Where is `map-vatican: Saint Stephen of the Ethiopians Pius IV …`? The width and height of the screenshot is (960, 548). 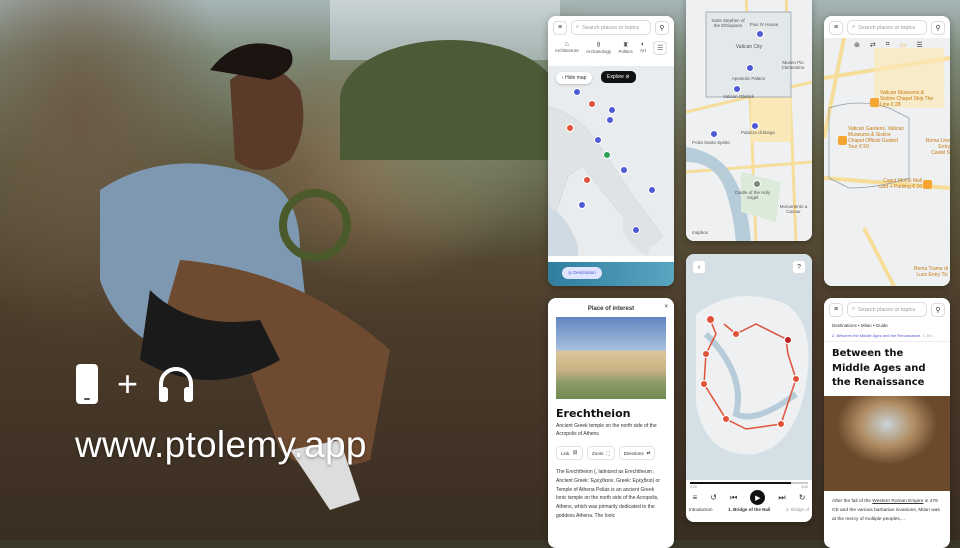 map-vatican: Saint Stephen of the Ethiopians Pius IV … is located at coordinates (749, 120).